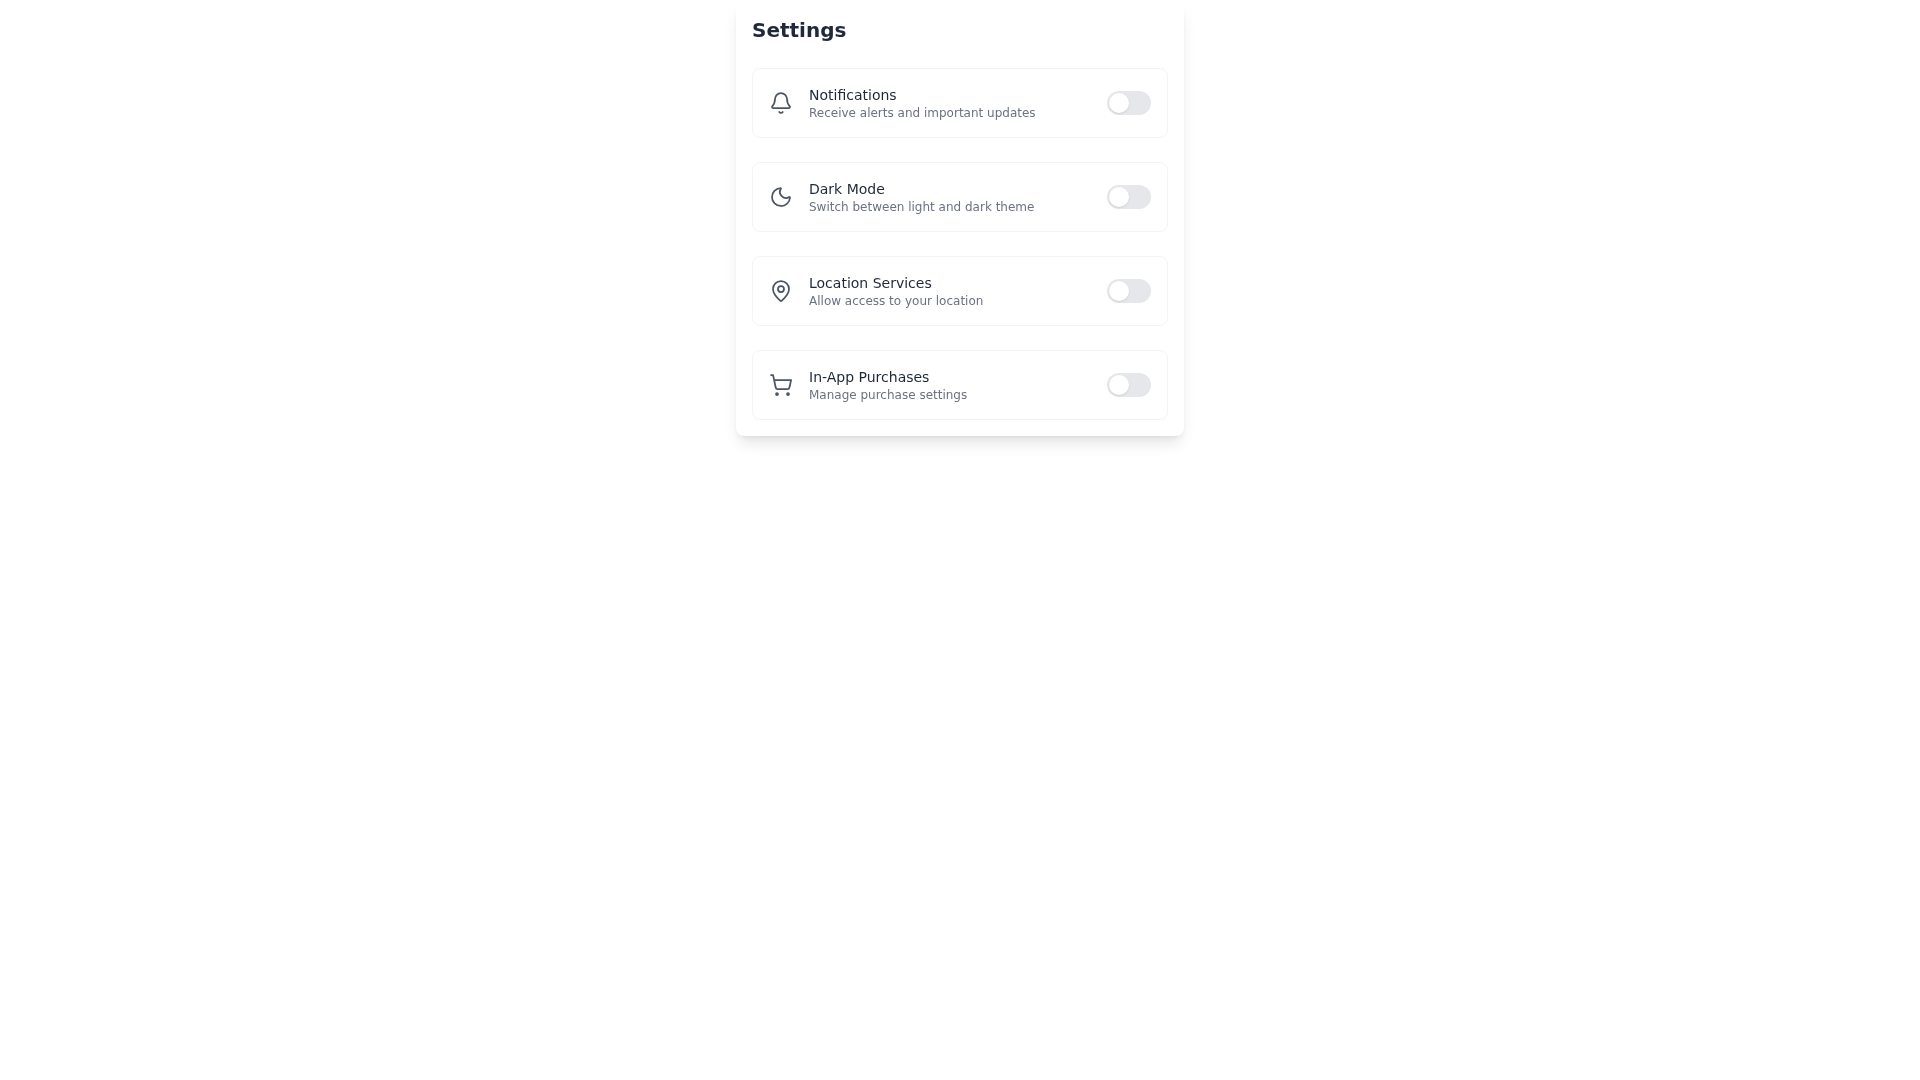  What do you see at coordinates (781, 197) in the screenshot?
I see `moon-icon` at bounding box center [781, 197].